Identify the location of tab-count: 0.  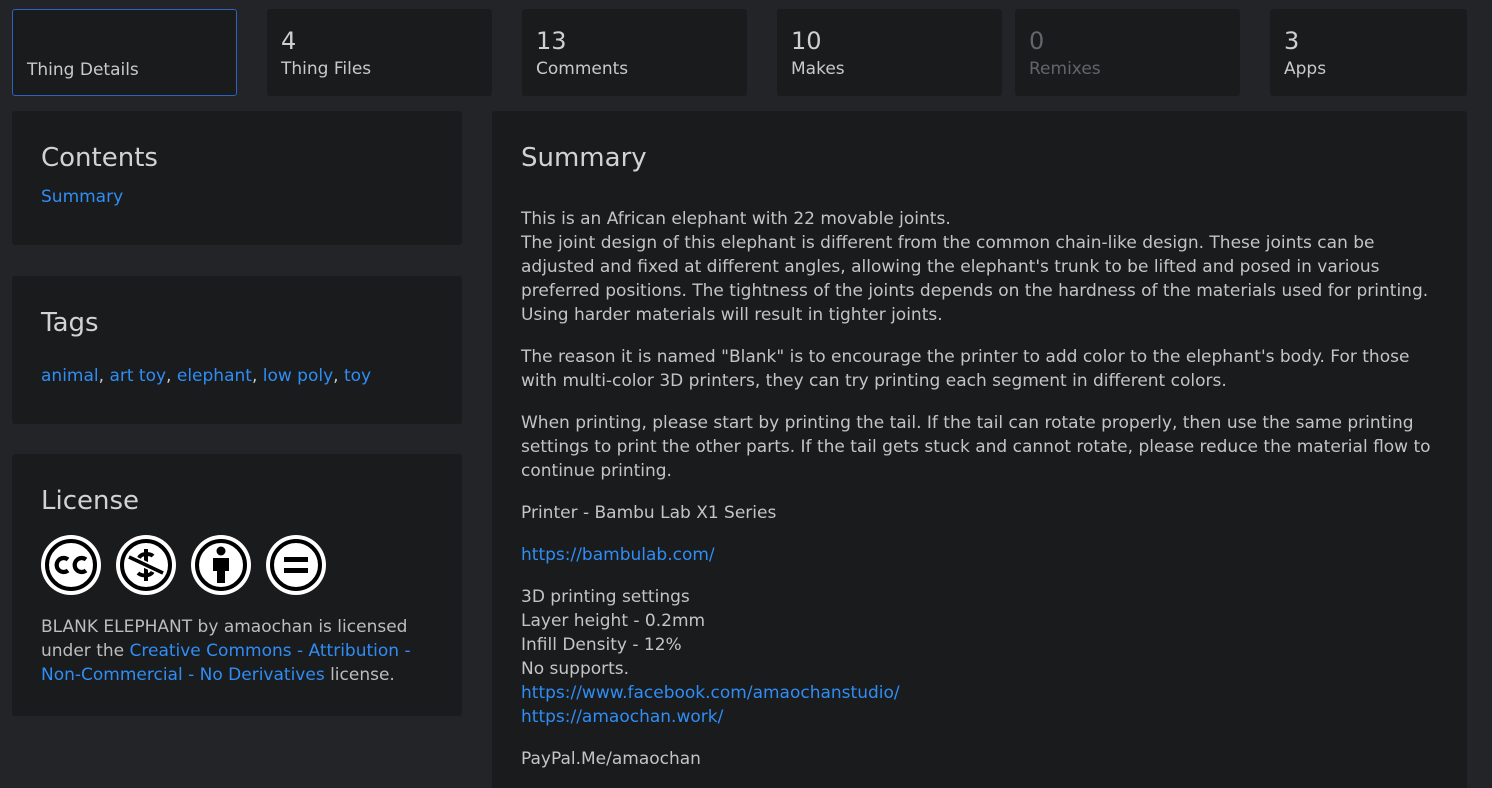
(1037, 41).